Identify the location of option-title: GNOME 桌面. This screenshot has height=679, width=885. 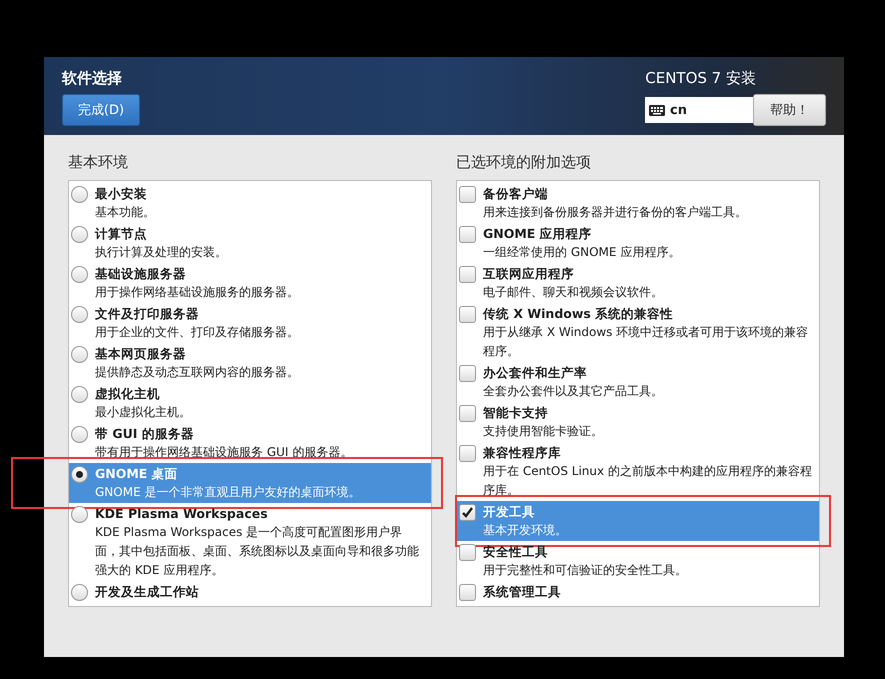
(137, 474).